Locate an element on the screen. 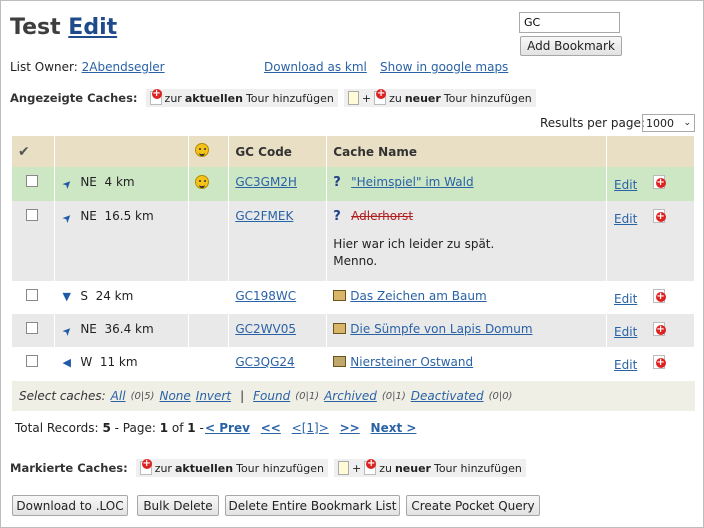 The width and height of the screenshot is (704, 528). distance: 4 km is located at coordinates (119, 182).